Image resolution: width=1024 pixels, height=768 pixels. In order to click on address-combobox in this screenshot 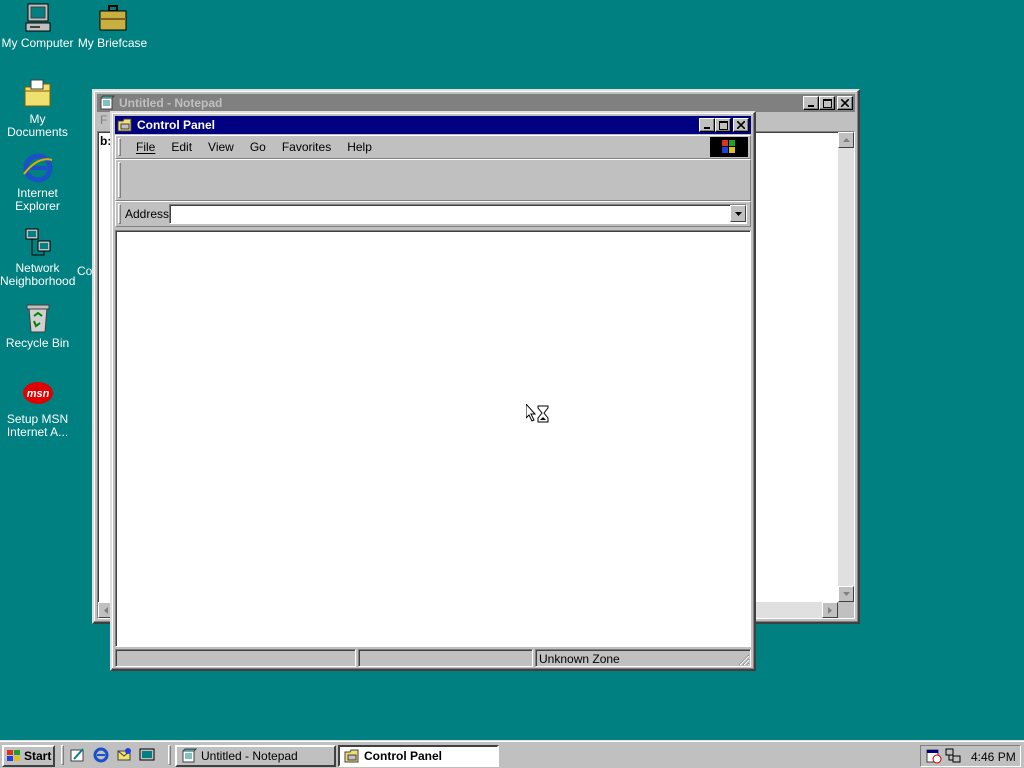, I will do `click(458, 214)`.